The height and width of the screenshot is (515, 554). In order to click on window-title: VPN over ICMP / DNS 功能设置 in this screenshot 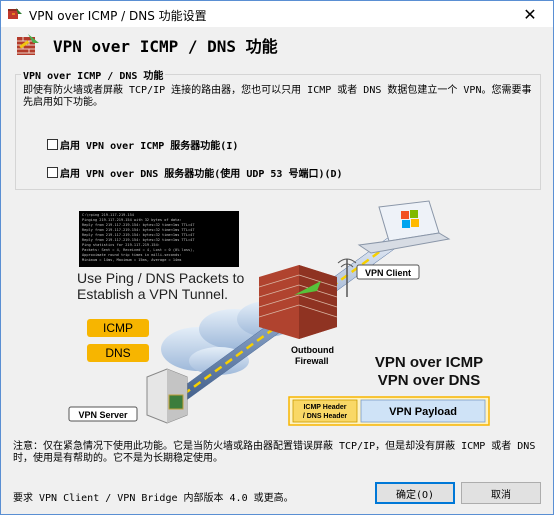, I will do `click(118, 16)`.